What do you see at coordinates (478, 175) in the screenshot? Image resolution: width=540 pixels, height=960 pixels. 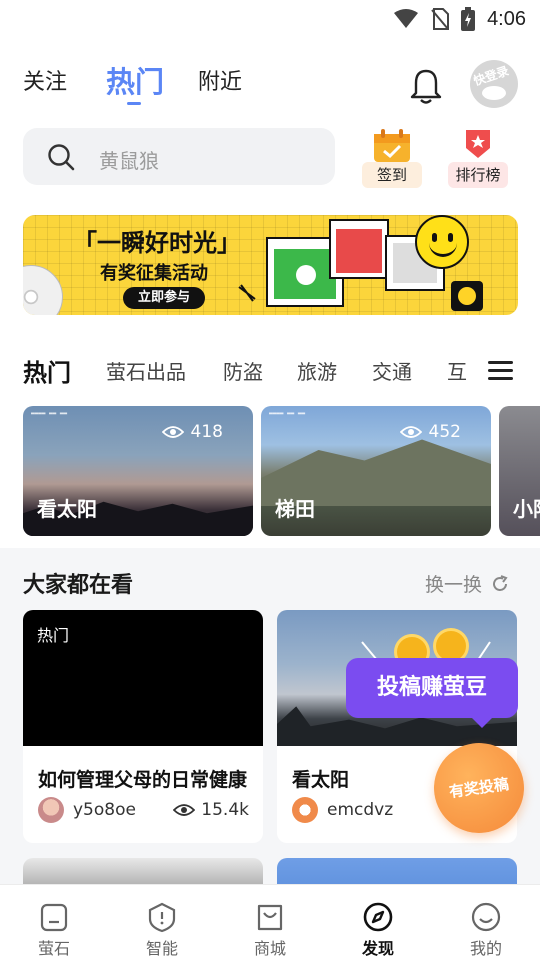 I see `ranking-label: 排行榜` at bounding box center [478, 175].